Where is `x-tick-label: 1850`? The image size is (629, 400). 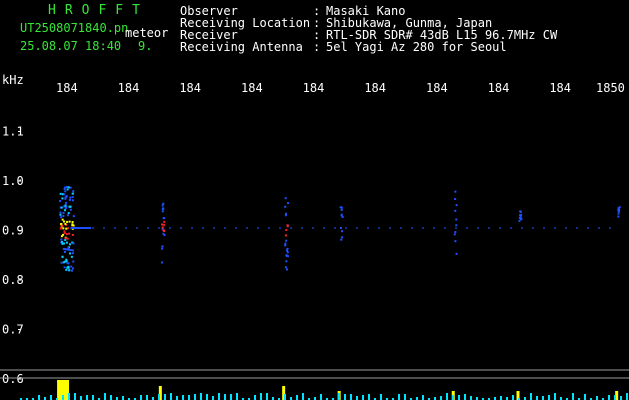 x-tick-label: 1850 is located at coordinates (610, 88).